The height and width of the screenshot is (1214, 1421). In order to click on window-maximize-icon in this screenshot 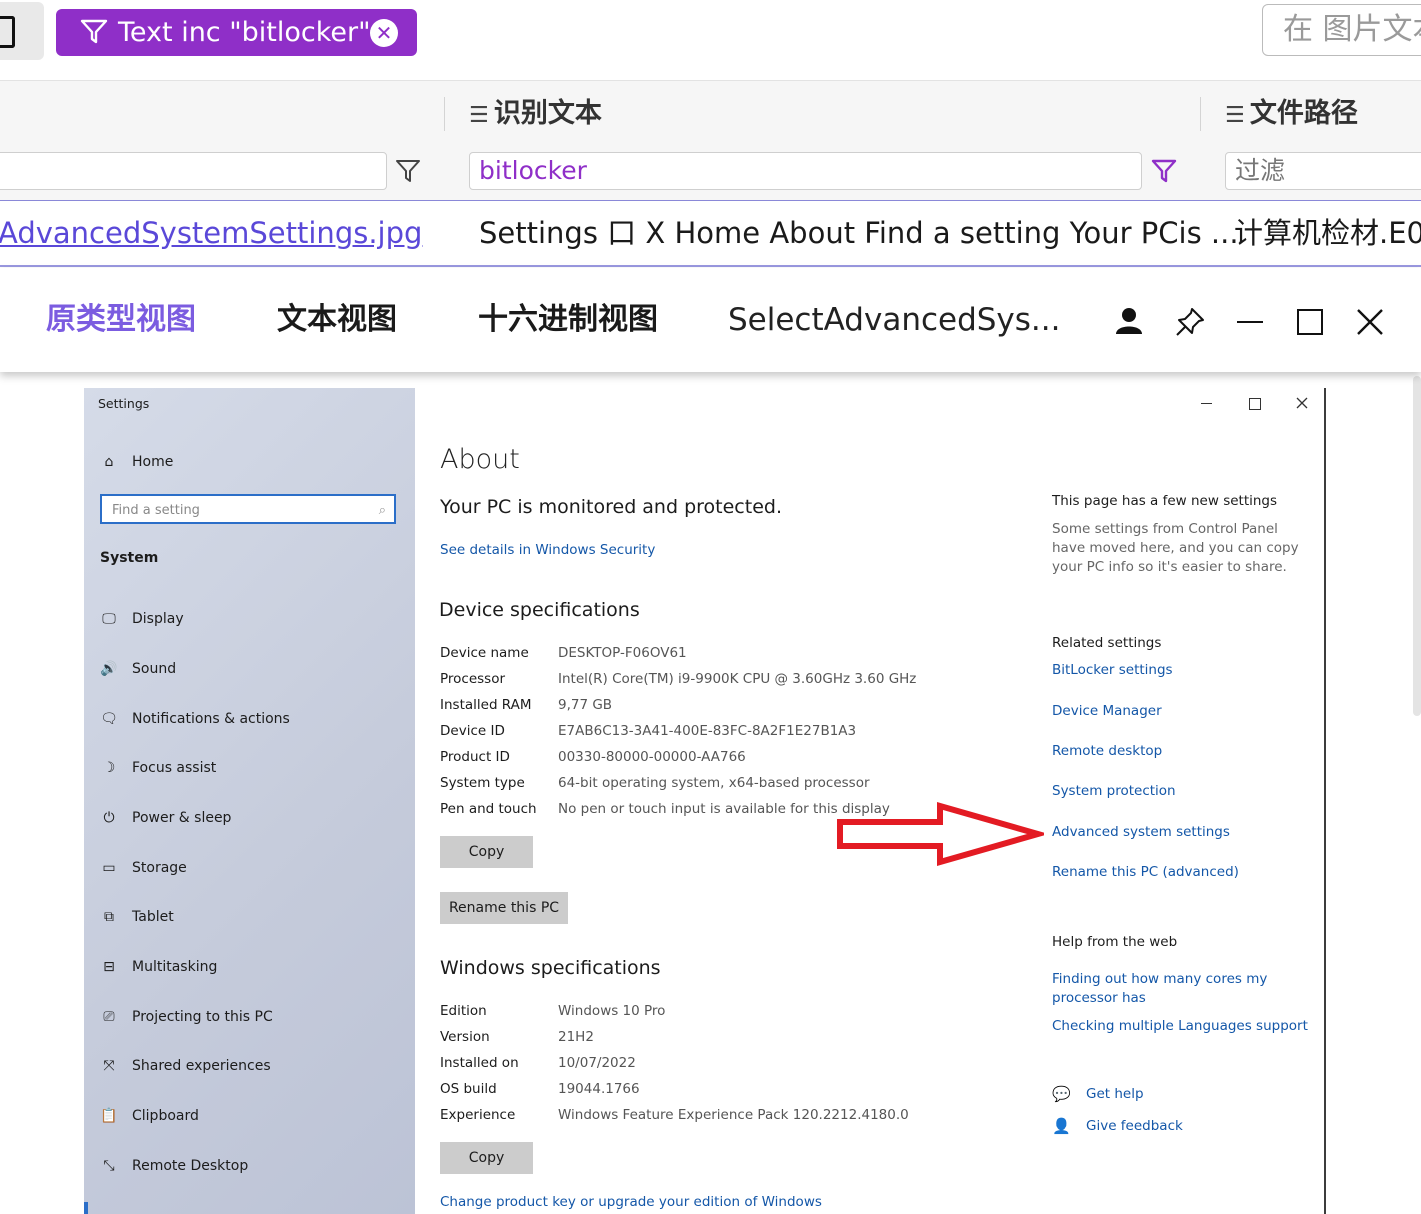, I will do `click(1255, 404)`.